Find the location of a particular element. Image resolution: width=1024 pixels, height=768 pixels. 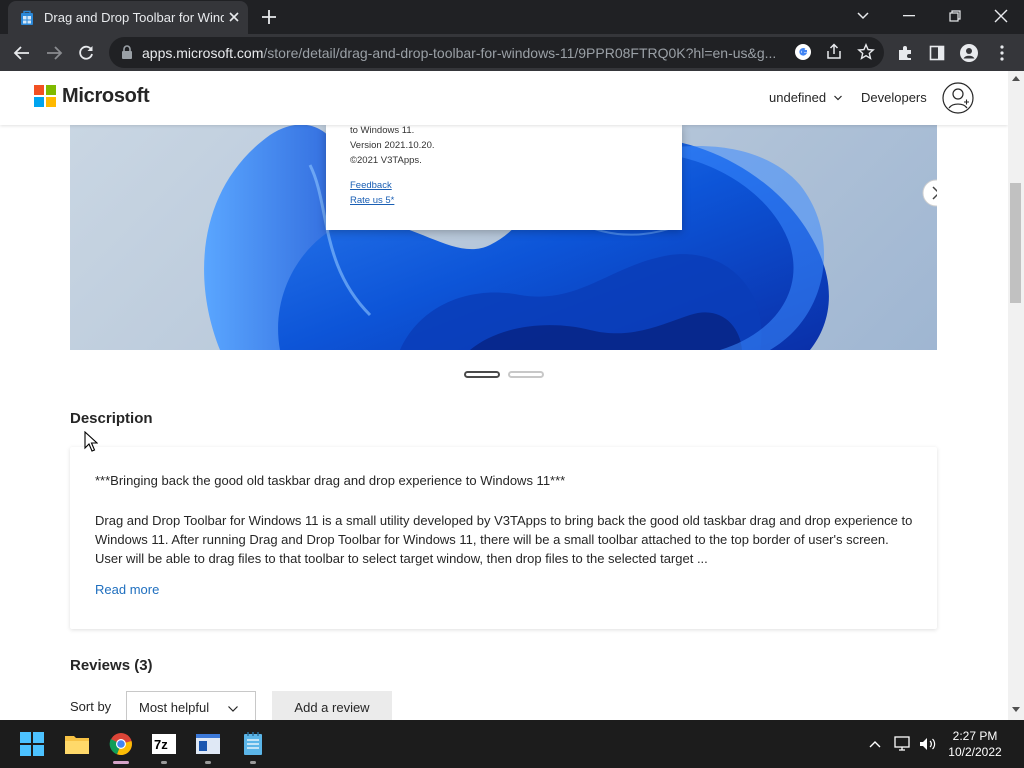

close-window-icon is located at coordinates (1001, 16).